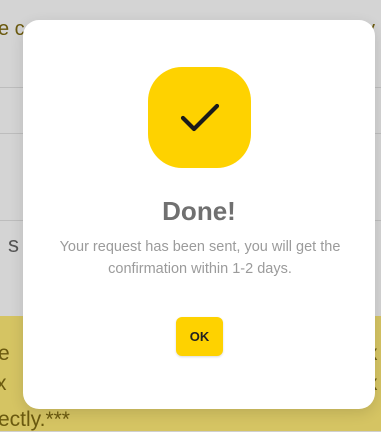  I want to click on background-text-fragment: ectly.***, so click(35, 419).